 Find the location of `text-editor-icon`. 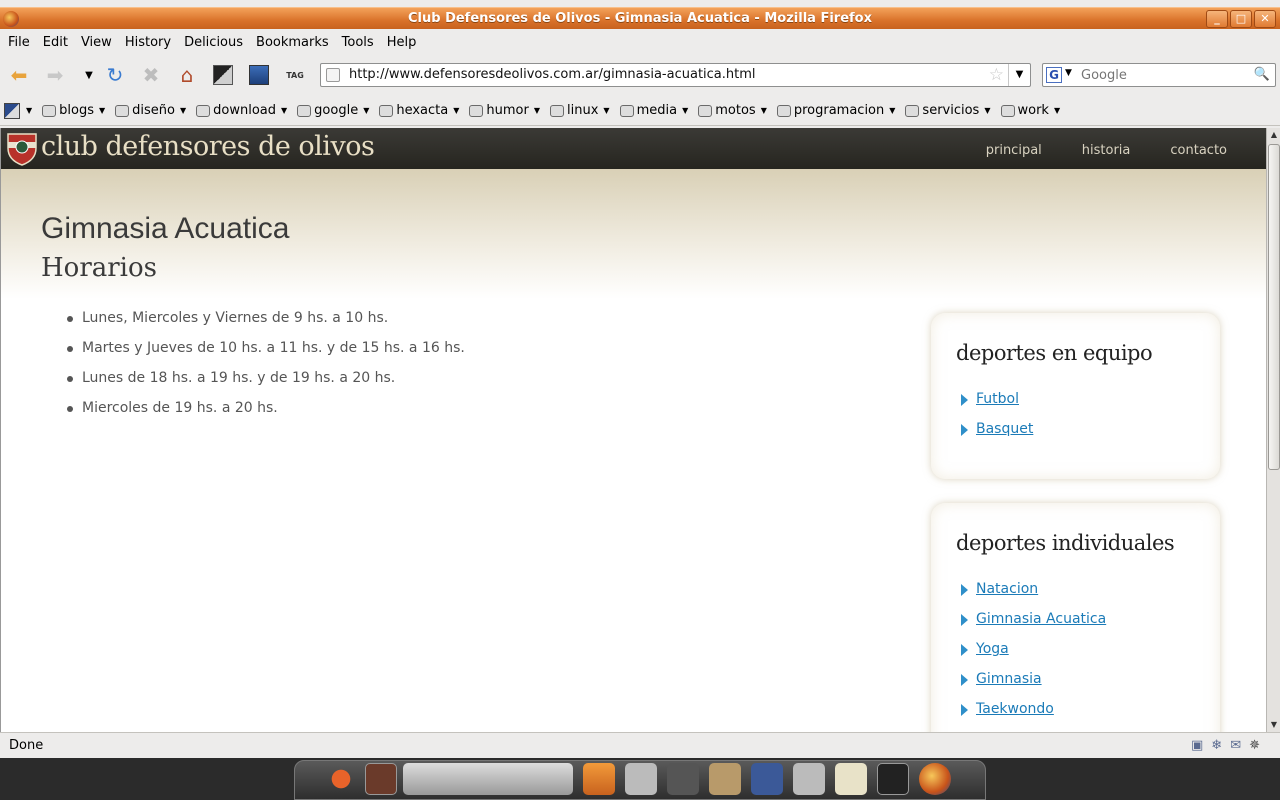

text-editor-icon is located at coordinates (851, 779).